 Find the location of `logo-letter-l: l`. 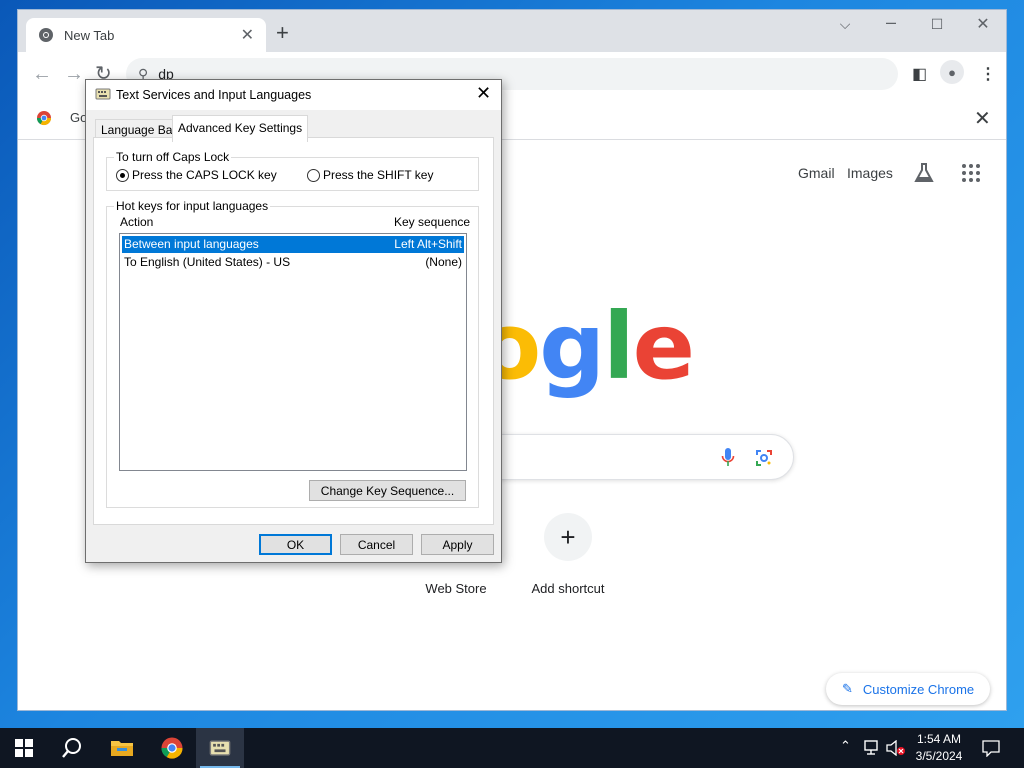

logo-letter-l: l is located at coordinates (619, 346).